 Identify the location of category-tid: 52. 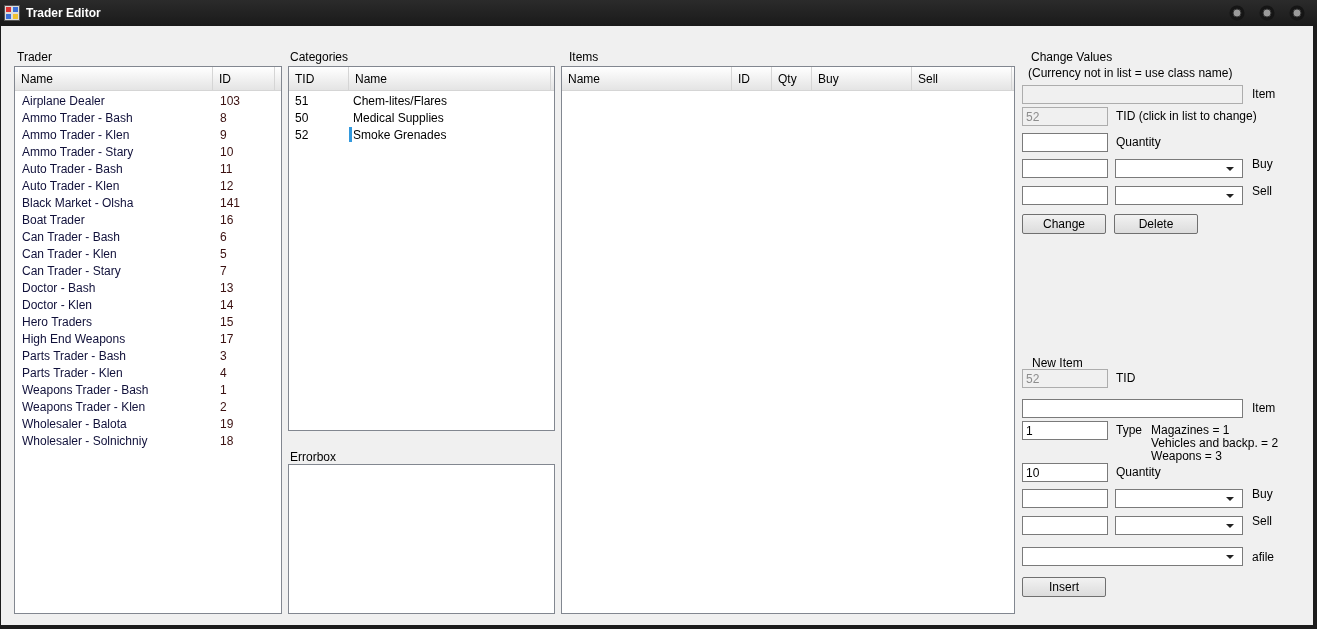
(302, 135).